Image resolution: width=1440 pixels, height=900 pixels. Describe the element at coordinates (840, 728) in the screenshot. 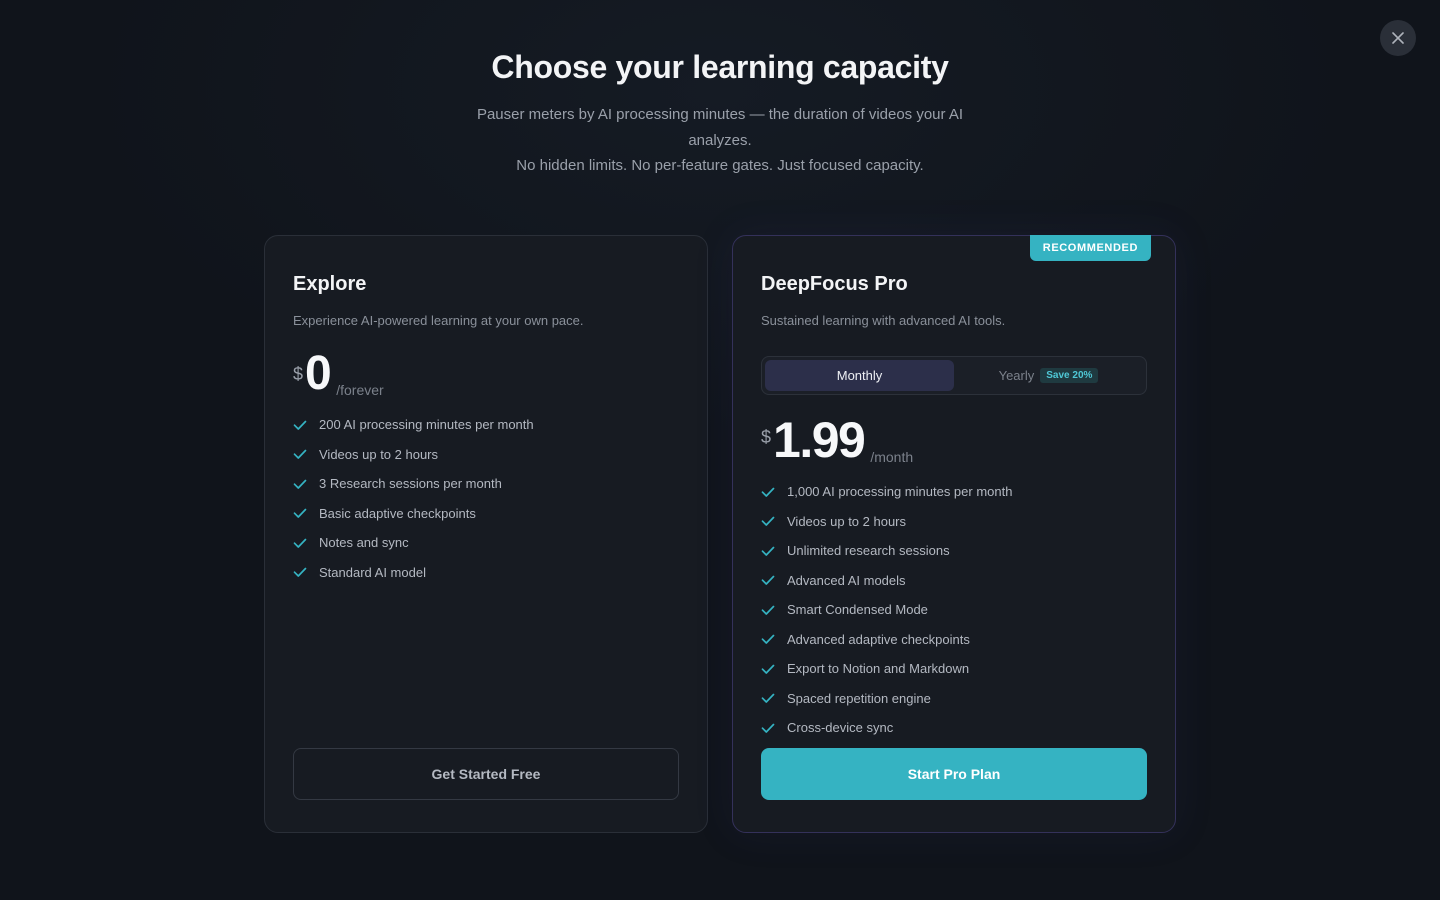

I see `feature-label: Cross-device sync` at that location.